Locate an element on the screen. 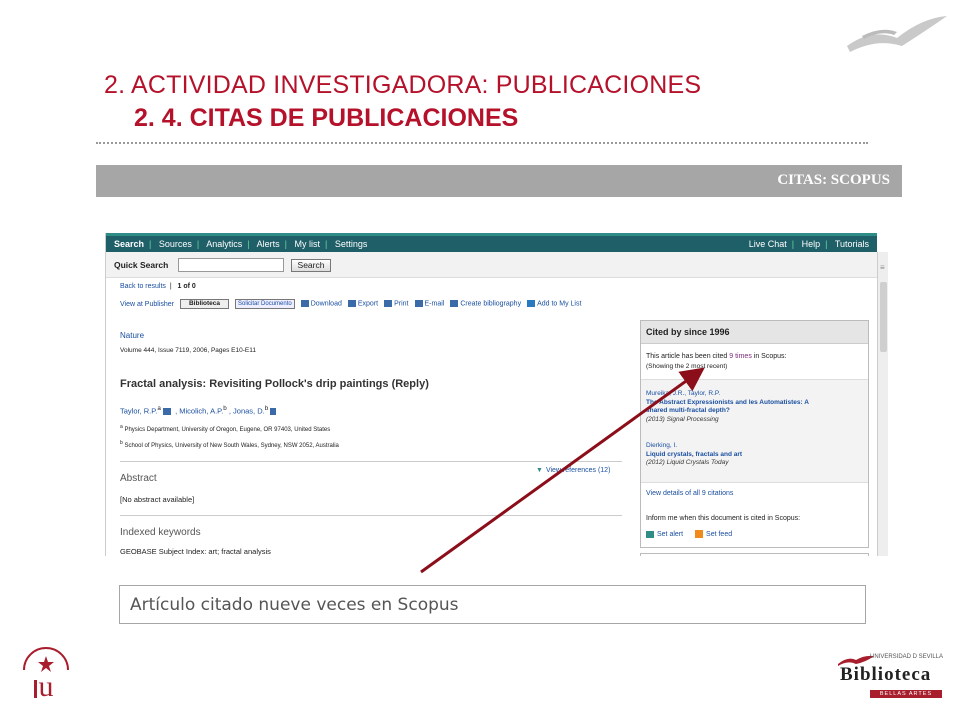 This screenshot has width=960, height=720. journal-link: Nature is located at coordinates (132, 335).